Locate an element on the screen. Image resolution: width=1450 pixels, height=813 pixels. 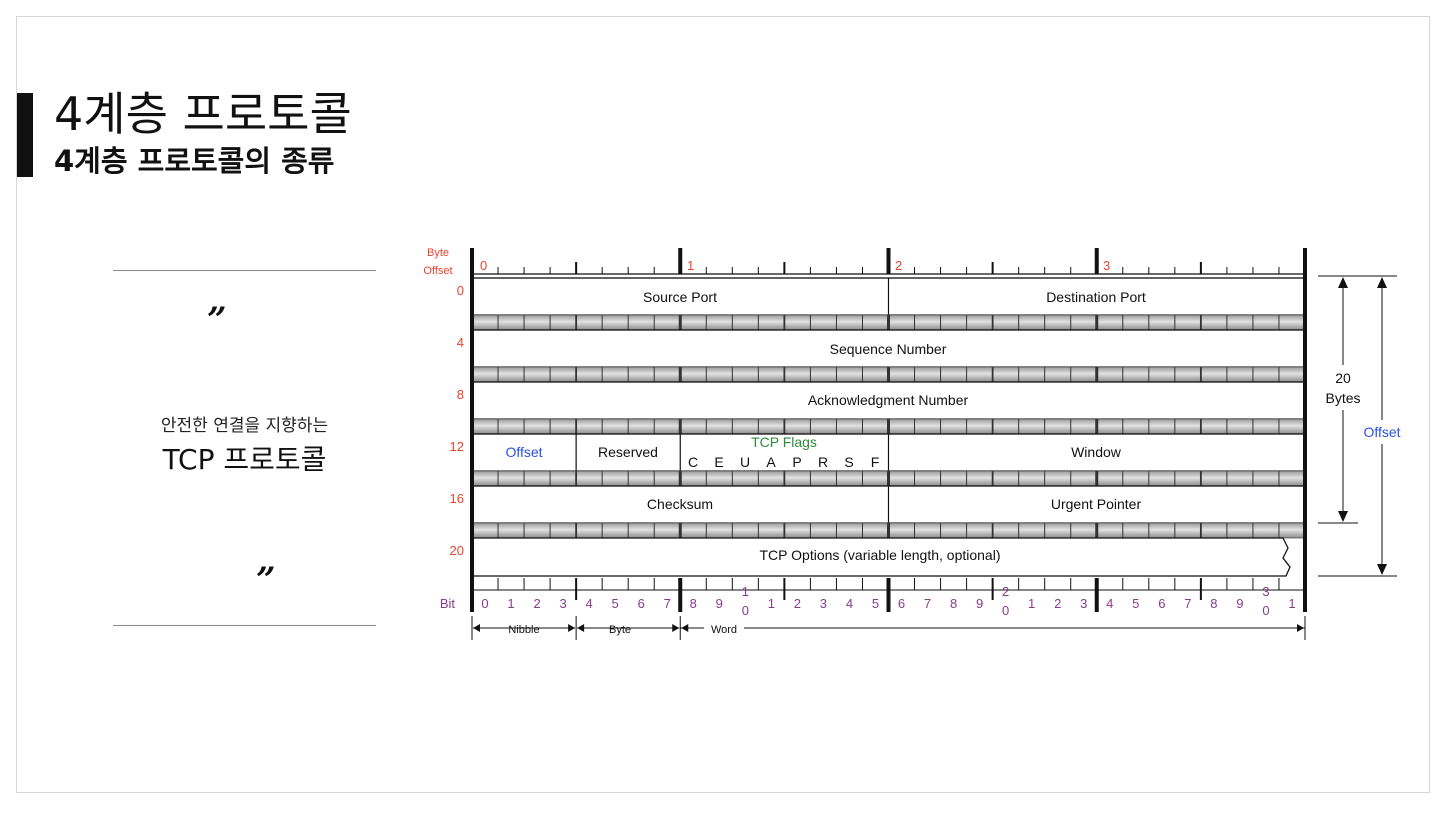
byte-number-1: 1 is located at coordinates (690, 265).